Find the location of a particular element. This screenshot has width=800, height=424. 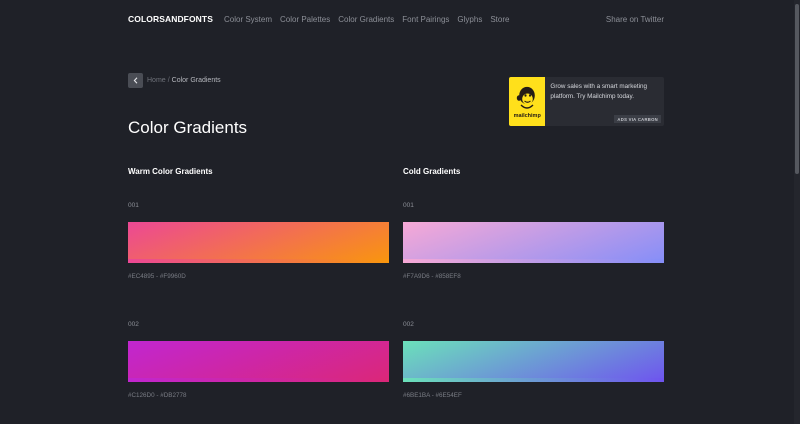

nav-link-color-gradients: Color Gradients is located at coordinates (366, 19).